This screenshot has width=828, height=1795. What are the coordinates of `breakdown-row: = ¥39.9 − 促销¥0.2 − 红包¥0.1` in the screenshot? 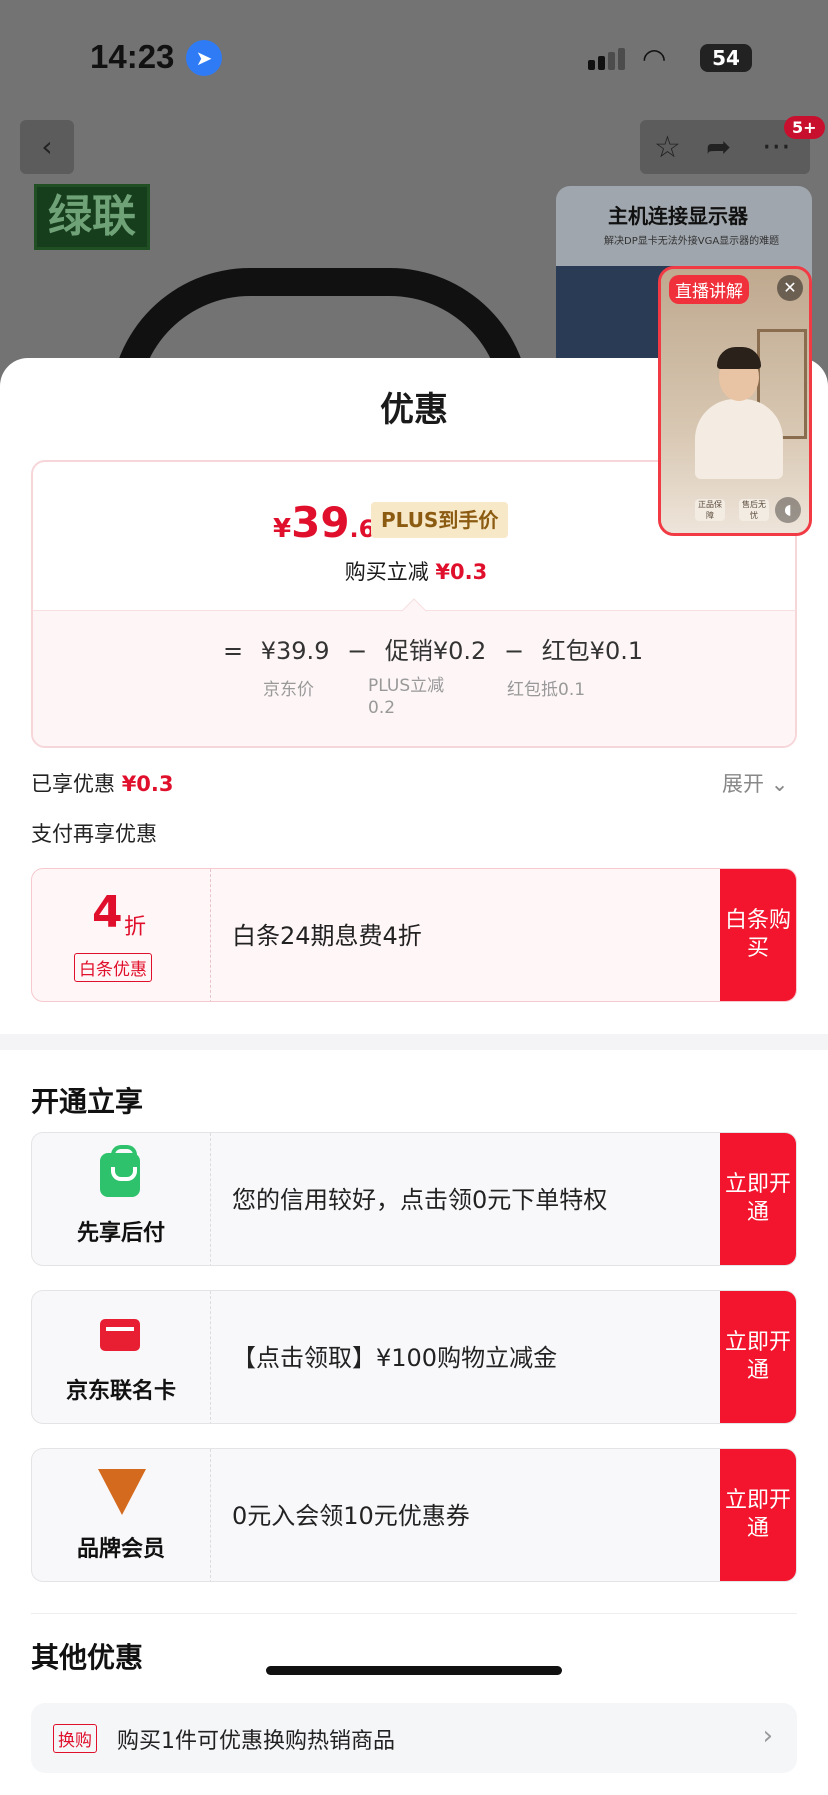 It's located at (438, 648).